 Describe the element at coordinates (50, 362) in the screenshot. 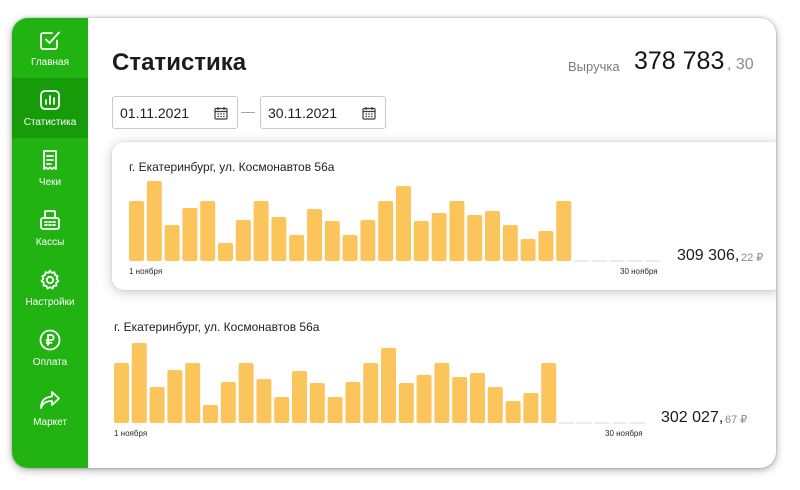

I see `sidebar-item-label: Оплата` at that location.